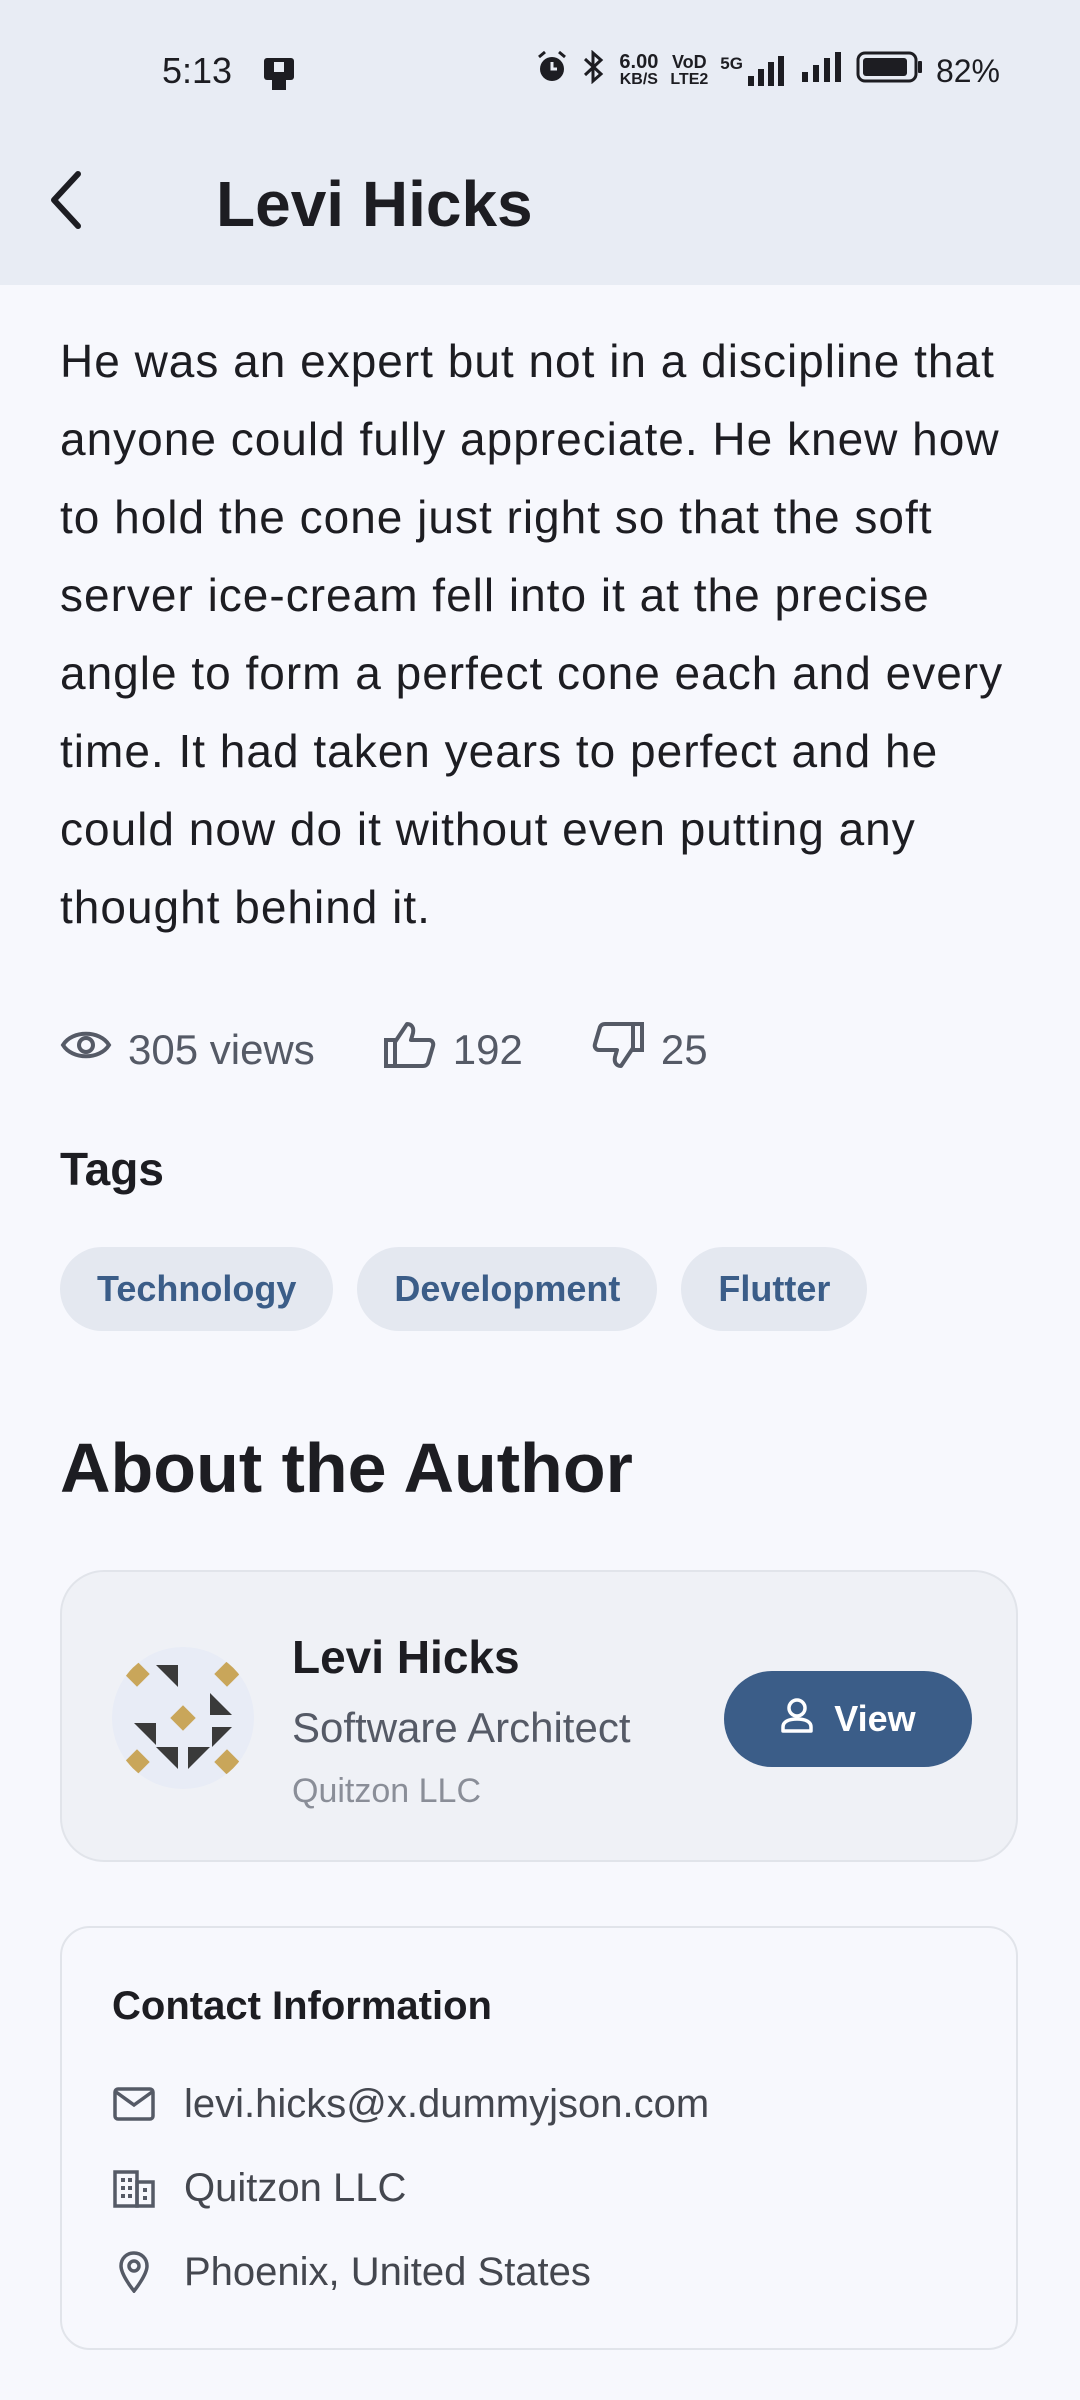  What do you see at coordinates (295, 2187) in the screenshot?
I see `contact-company: Quitzon LLC` at bounding box center [295, 2187].